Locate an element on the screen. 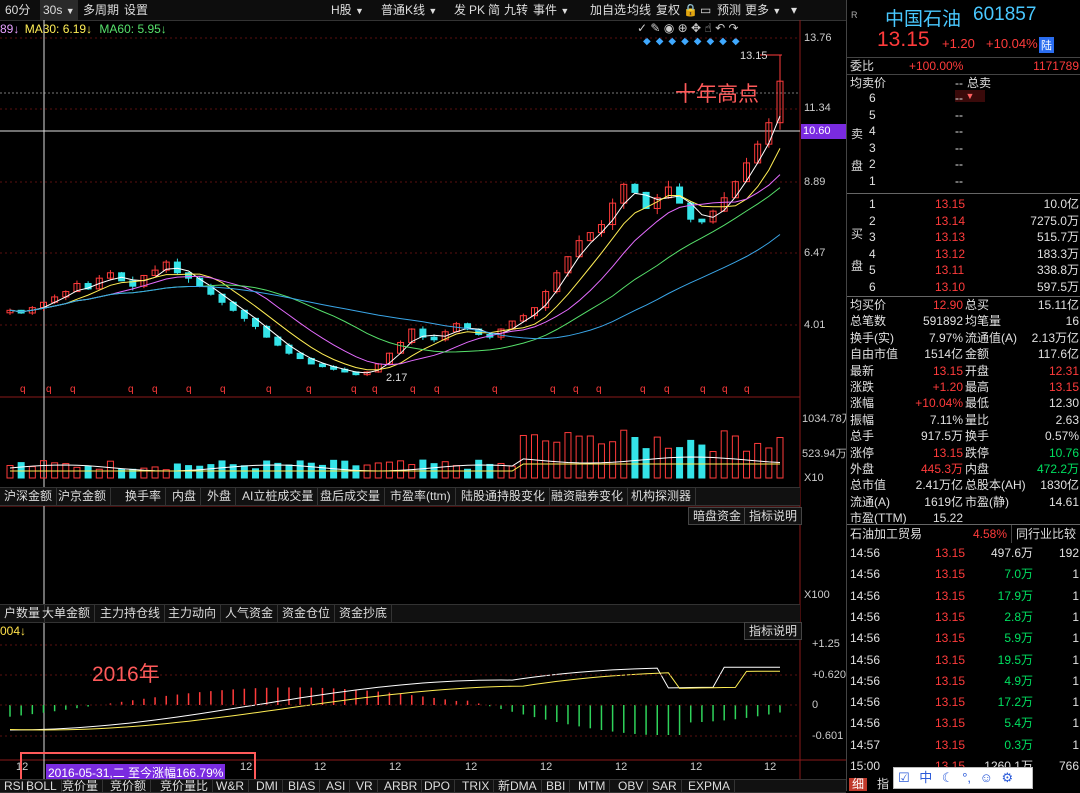  jiuzhuan-button: 九转 is located at coordinates (516, 10).